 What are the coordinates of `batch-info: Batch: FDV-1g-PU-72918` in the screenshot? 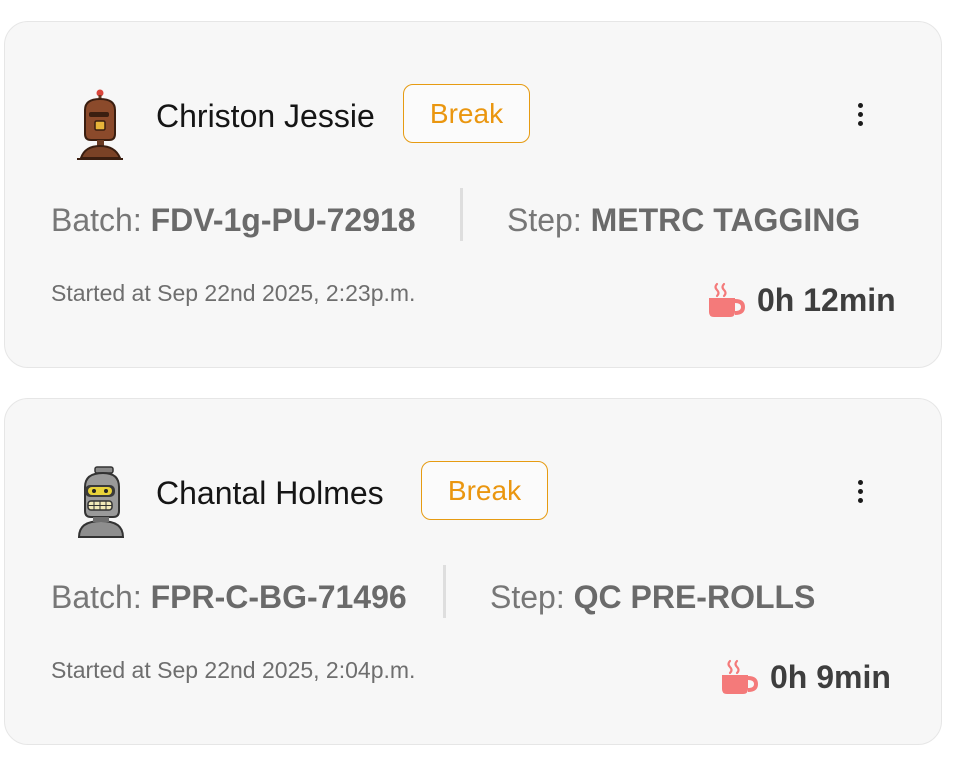 It's located at (233, 220).